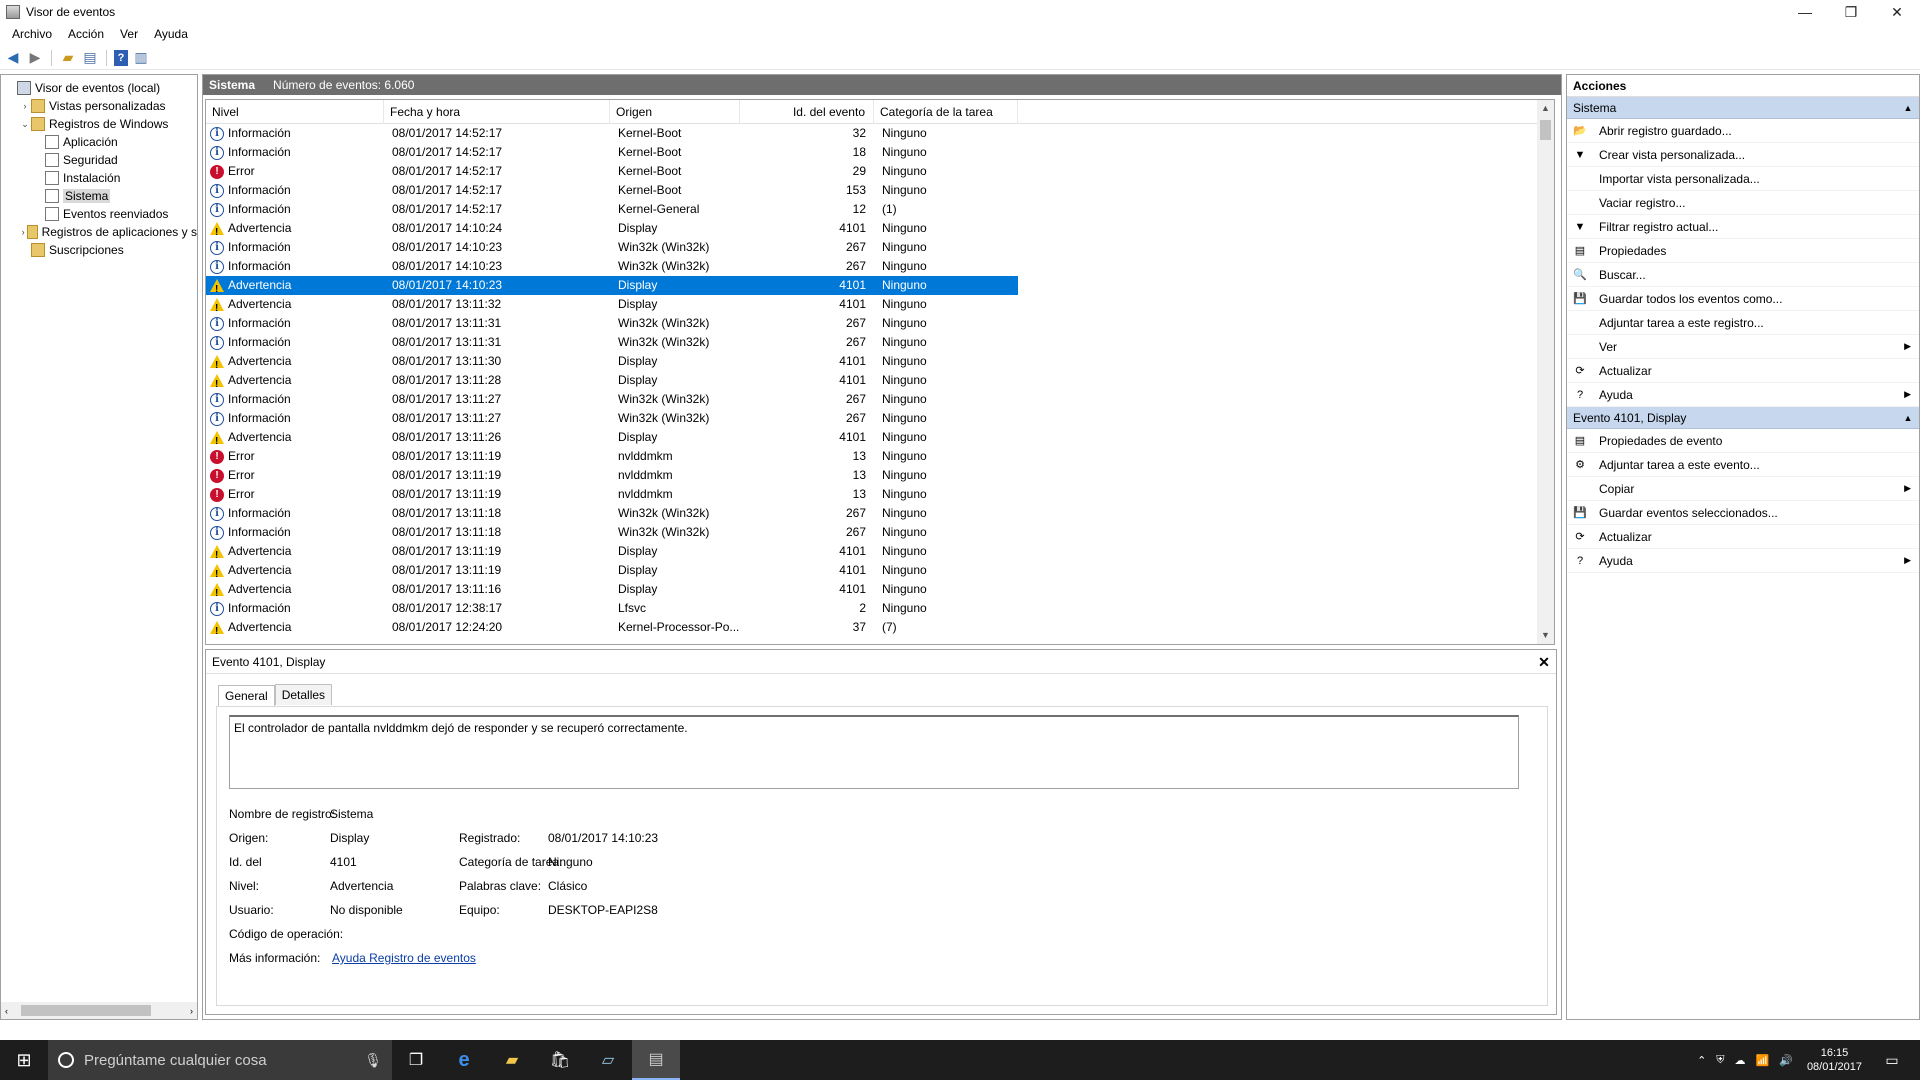 The width and height of the screenshot is (1920, 1080). Describe the element at coordinates (675, 112) in the screenshot. I see `column-header-source: Origen` at that location.